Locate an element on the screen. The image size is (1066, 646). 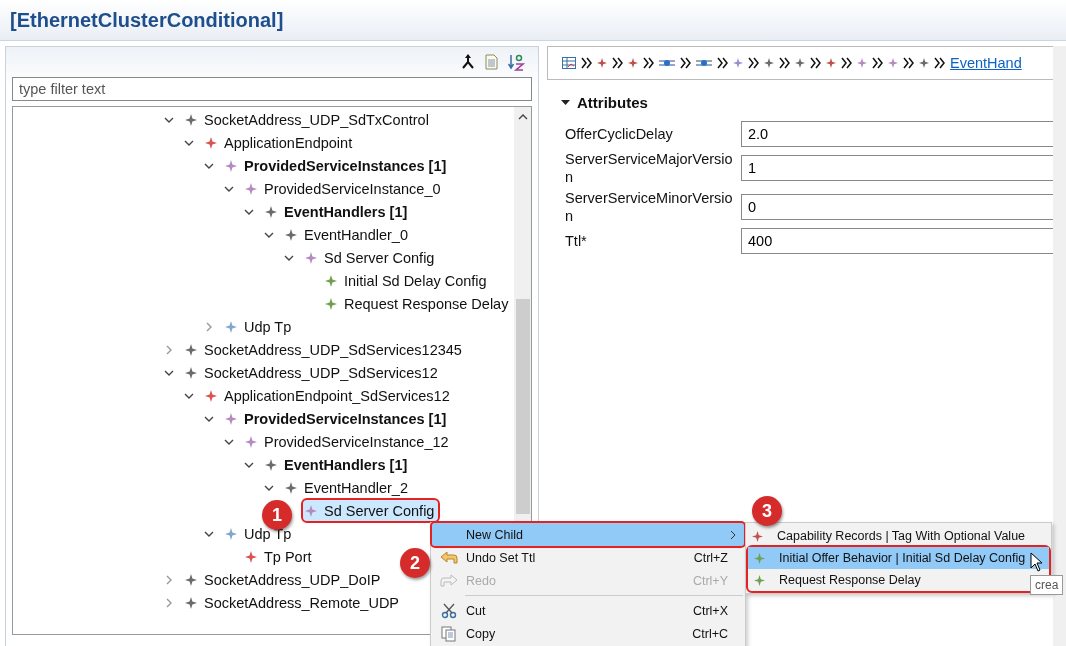
window-title: [EthernetClusterConditional] is located at coordinates (147, 20).